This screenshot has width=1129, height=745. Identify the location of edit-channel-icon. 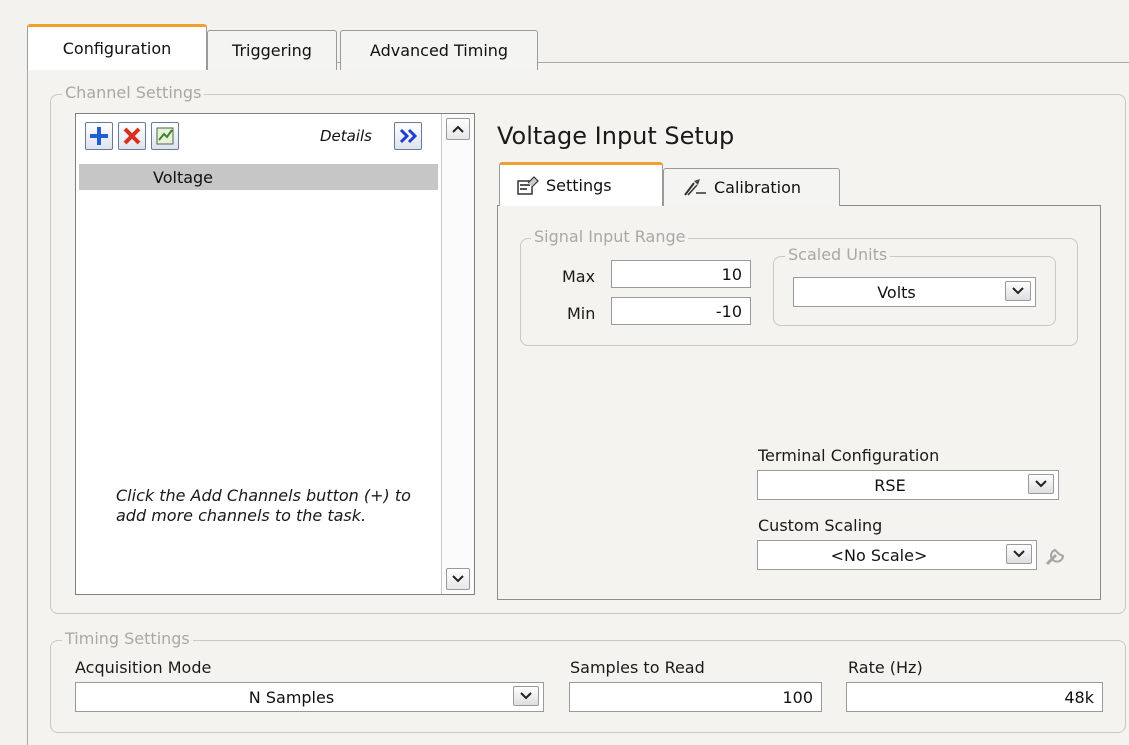
(165, 136).